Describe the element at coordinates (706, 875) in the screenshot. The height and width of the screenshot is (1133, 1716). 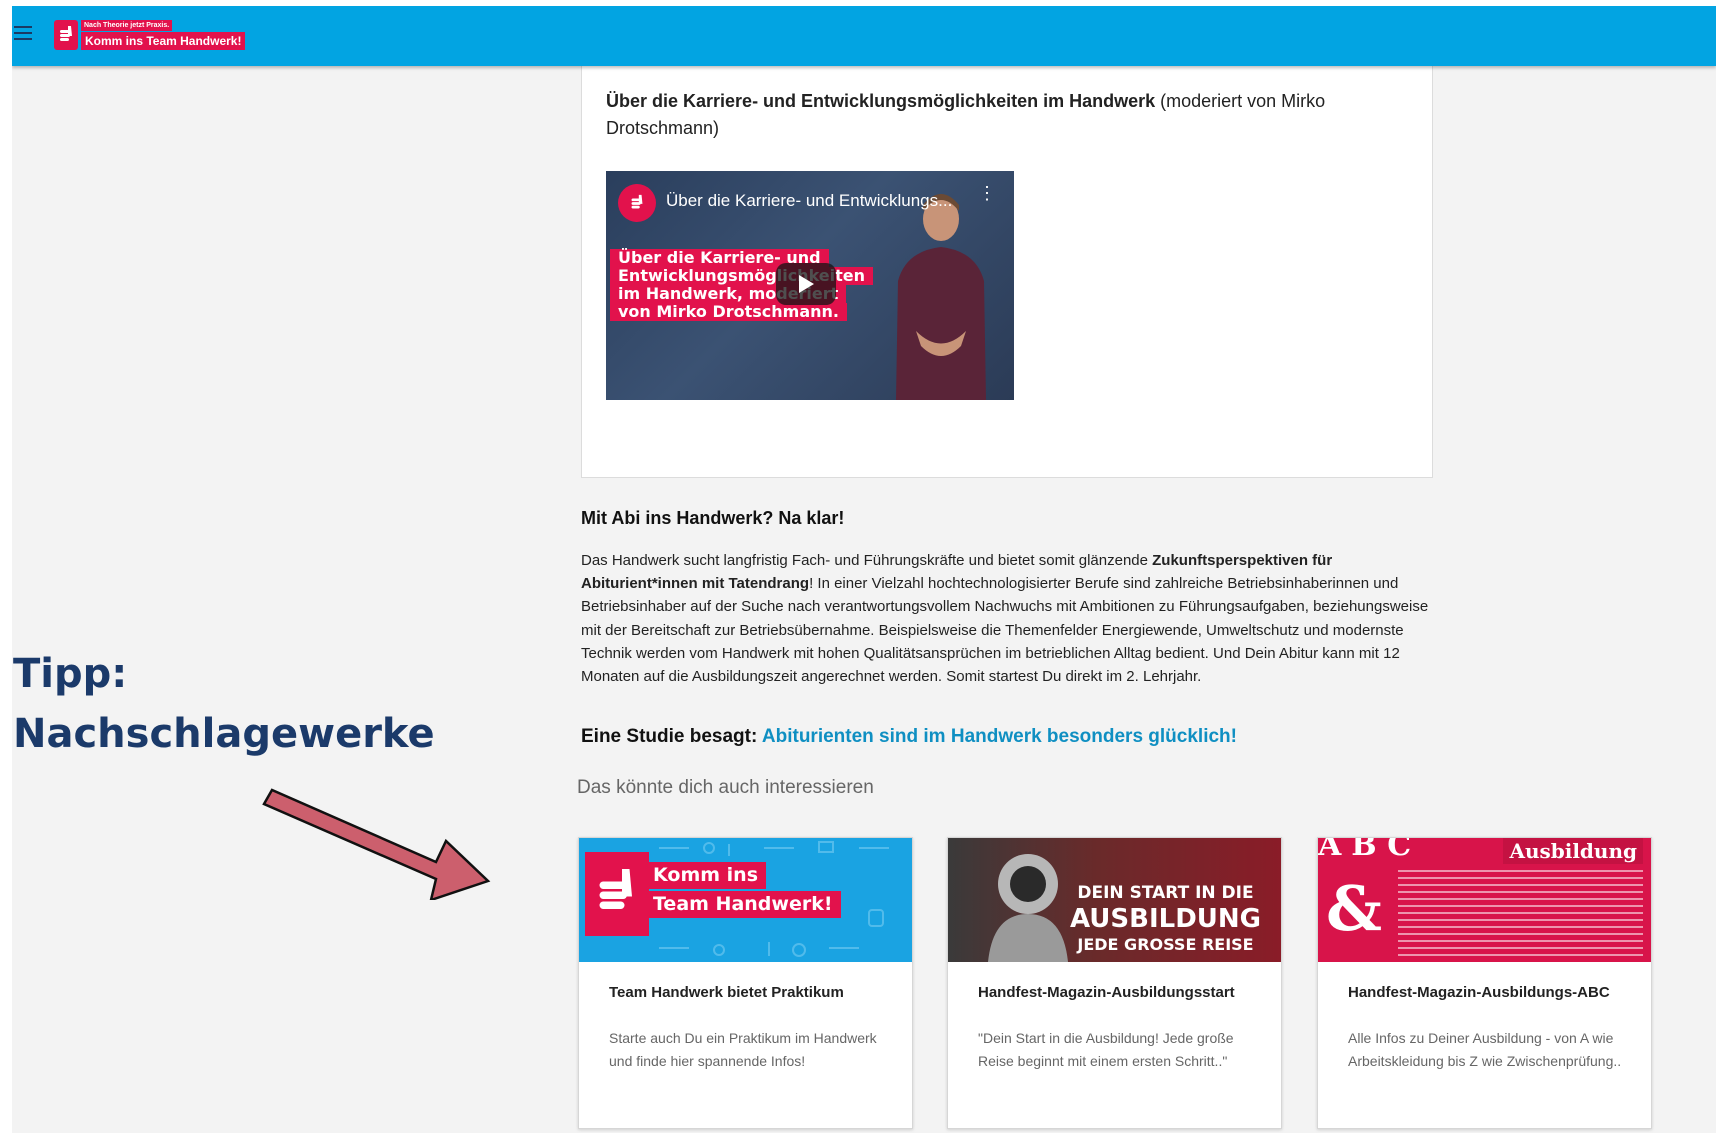
I see `card-image-text: Komm ins` at that location.